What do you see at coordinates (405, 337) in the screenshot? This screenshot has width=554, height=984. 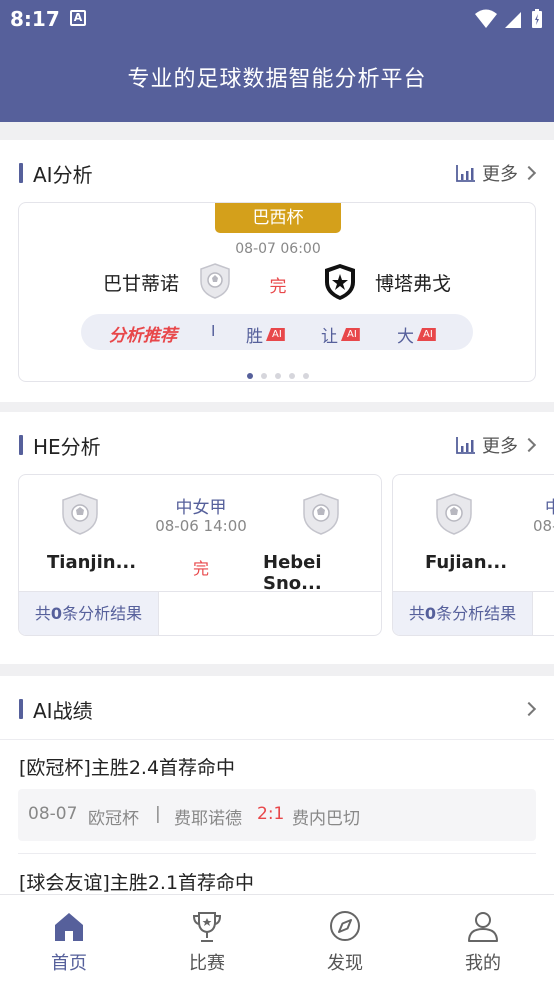 I see `recommend-over-label: 大` at bounding box center [405, 337].